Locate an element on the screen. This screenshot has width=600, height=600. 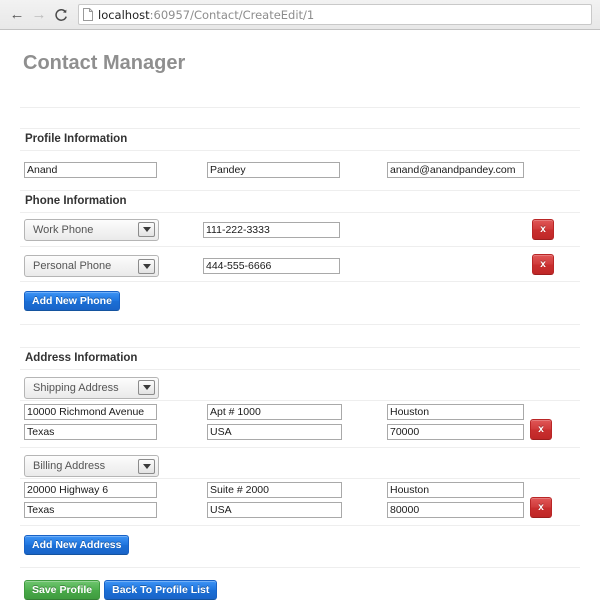
phone-row: Personal Phone x is located at coordinates (300, 264).